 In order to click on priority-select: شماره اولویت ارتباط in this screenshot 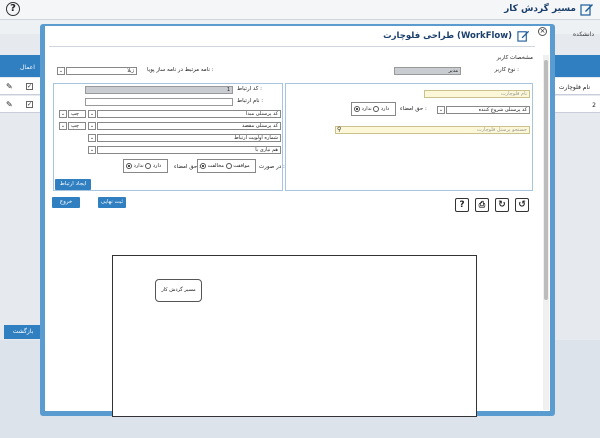, I will do `click(189, 138)`.